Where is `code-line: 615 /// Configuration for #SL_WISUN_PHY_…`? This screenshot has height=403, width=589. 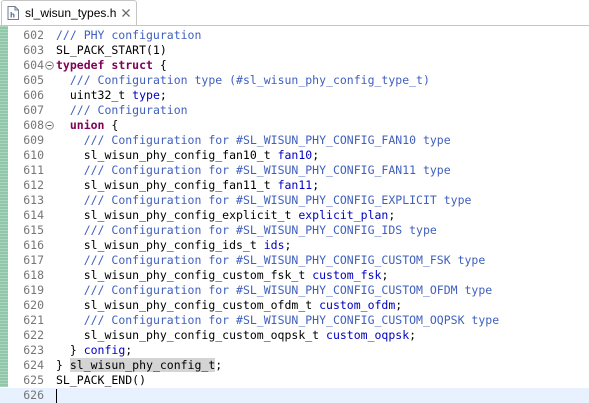
code-line: 615 /// Configuration for #SL_WISUN_PHY_… is located at coordinates (294, 230).